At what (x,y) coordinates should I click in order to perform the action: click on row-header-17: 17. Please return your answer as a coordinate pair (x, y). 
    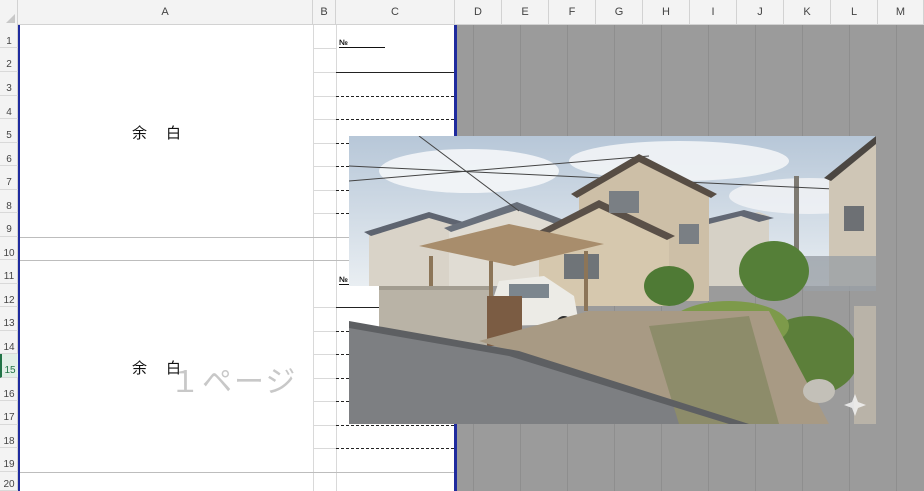
    Looking at the image, I should click on (9, 413).